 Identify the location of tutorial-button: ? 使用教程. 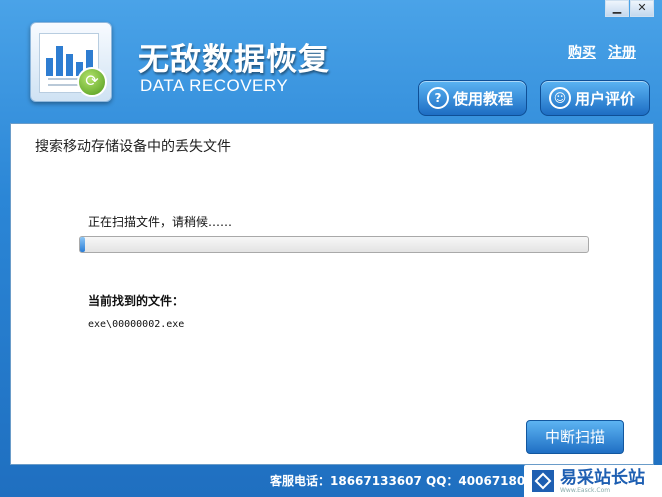
(472, 98).